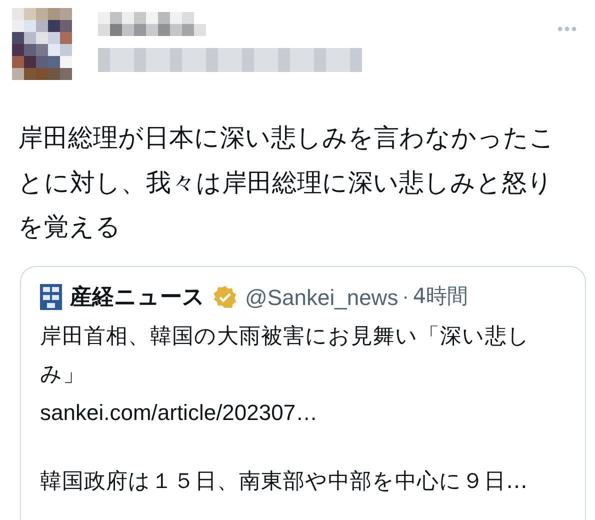  Describe the element at coordinates (440, 296) in the screenshot. I see `post-time: 4時間` at that location.